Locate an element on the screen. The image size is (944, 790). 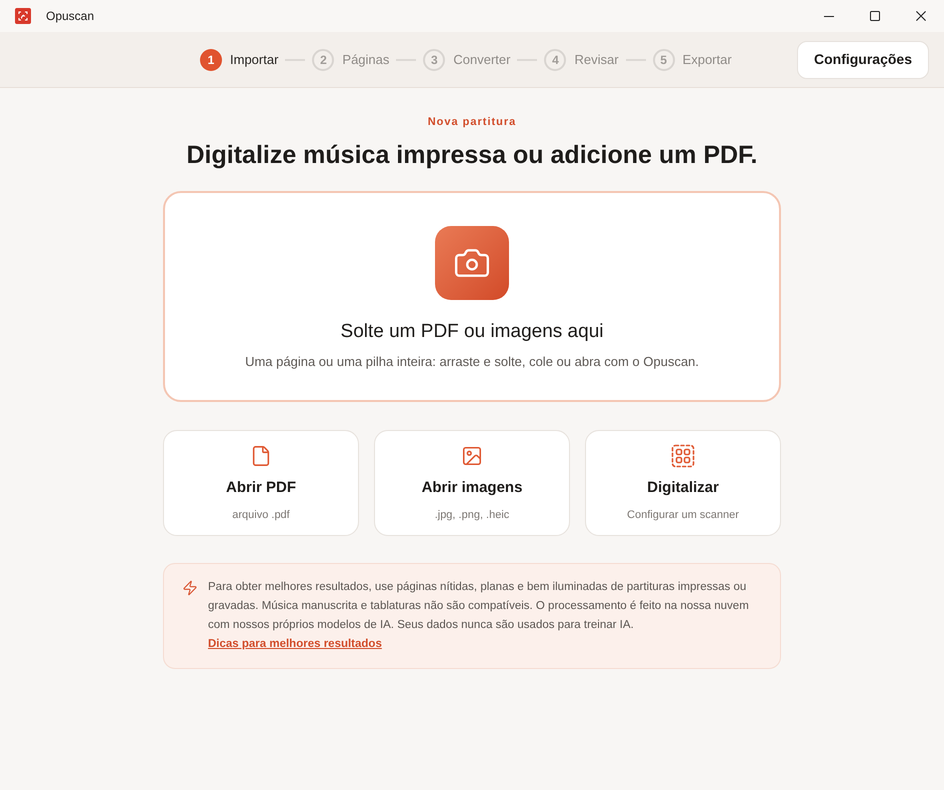
step-number: 5 is located at coordinates (663, 59).